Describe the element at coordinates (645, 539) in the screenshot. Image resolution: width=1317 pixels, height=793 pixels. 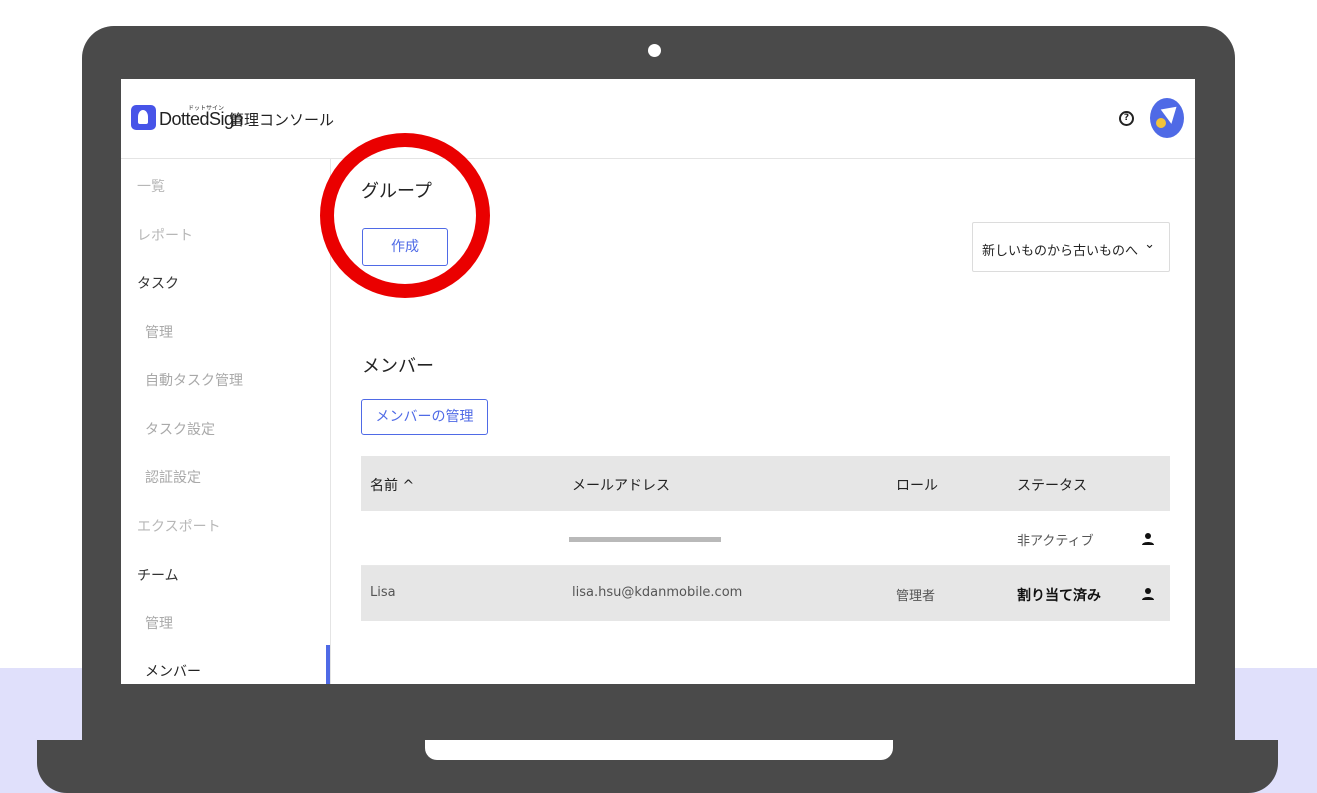
I see `redacted-email` at that location.